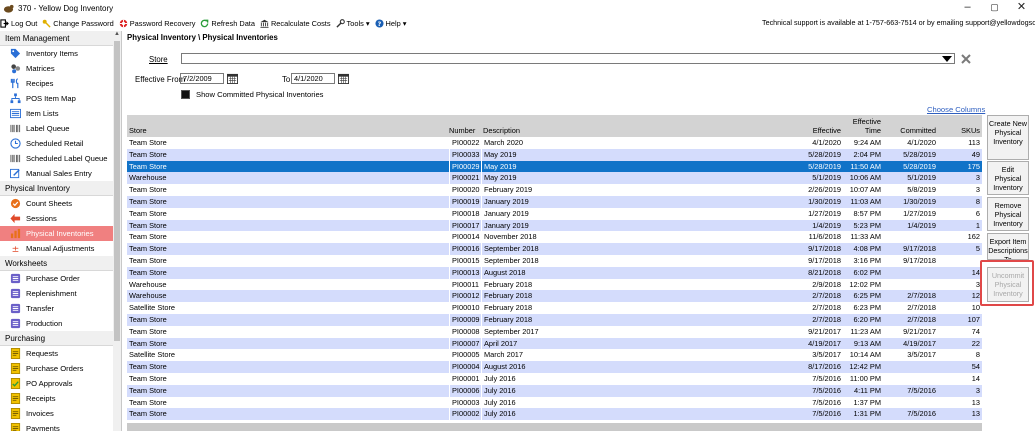 Image resolution: width=1035 pixels, height=431 pixels. Describe the element at coordinates (57, 143) in the screenshot. I see `sidebar-item-scheduled-retail: Scheduled Retail` at that location.